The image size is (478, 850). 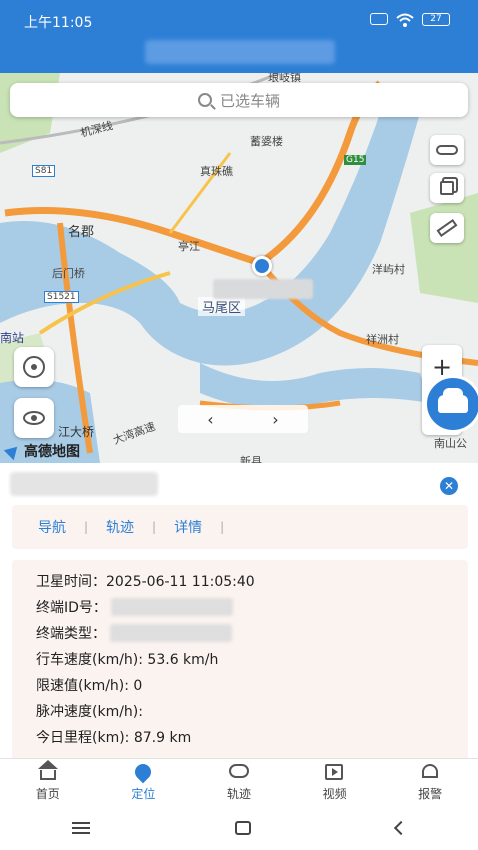 I want to click on today-mileage-value: 今日里程(km): 87.9 km, so click(x=114, y=738).